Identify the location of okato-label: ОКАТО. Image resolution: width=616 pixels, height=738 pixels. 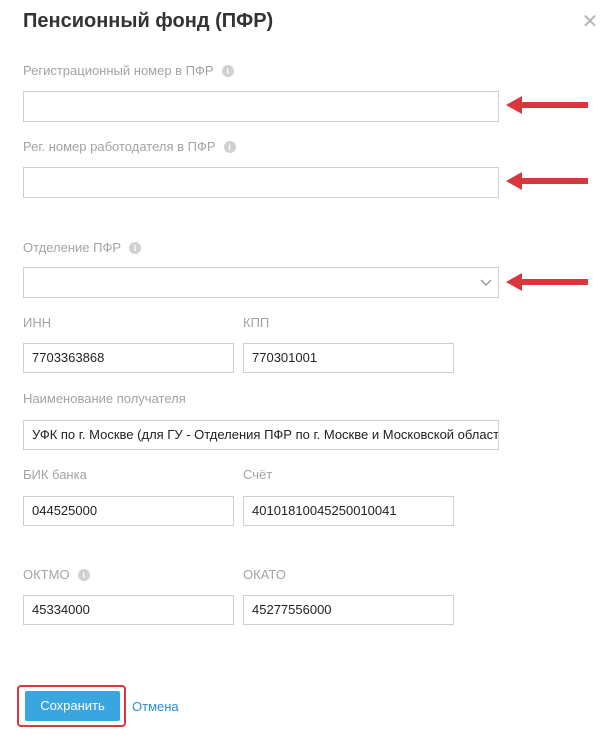
(264, 574).